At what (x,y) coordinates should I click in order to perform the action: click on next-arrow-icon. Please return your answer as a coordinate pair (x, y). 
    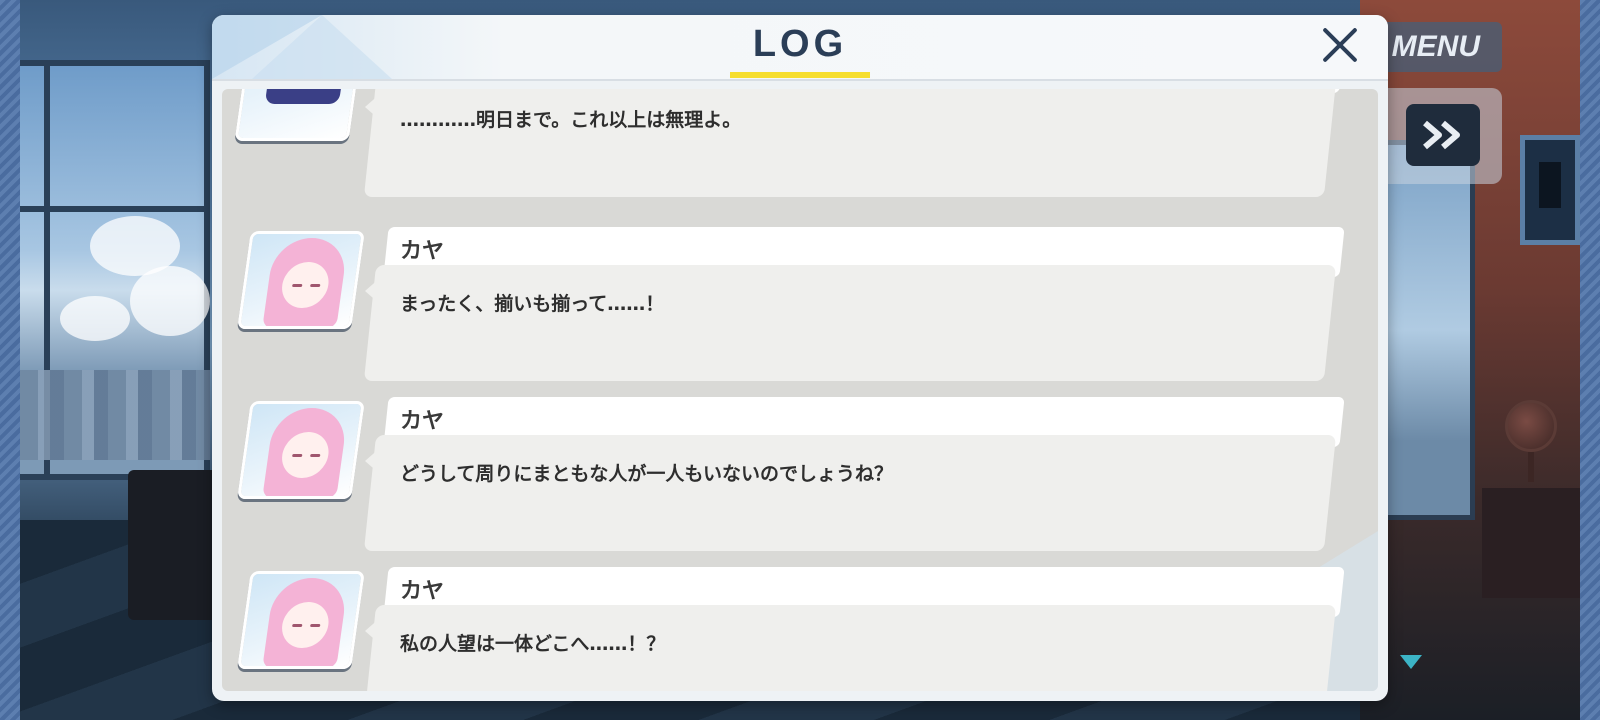
    Looking at the image, I should click on (1411, 662).